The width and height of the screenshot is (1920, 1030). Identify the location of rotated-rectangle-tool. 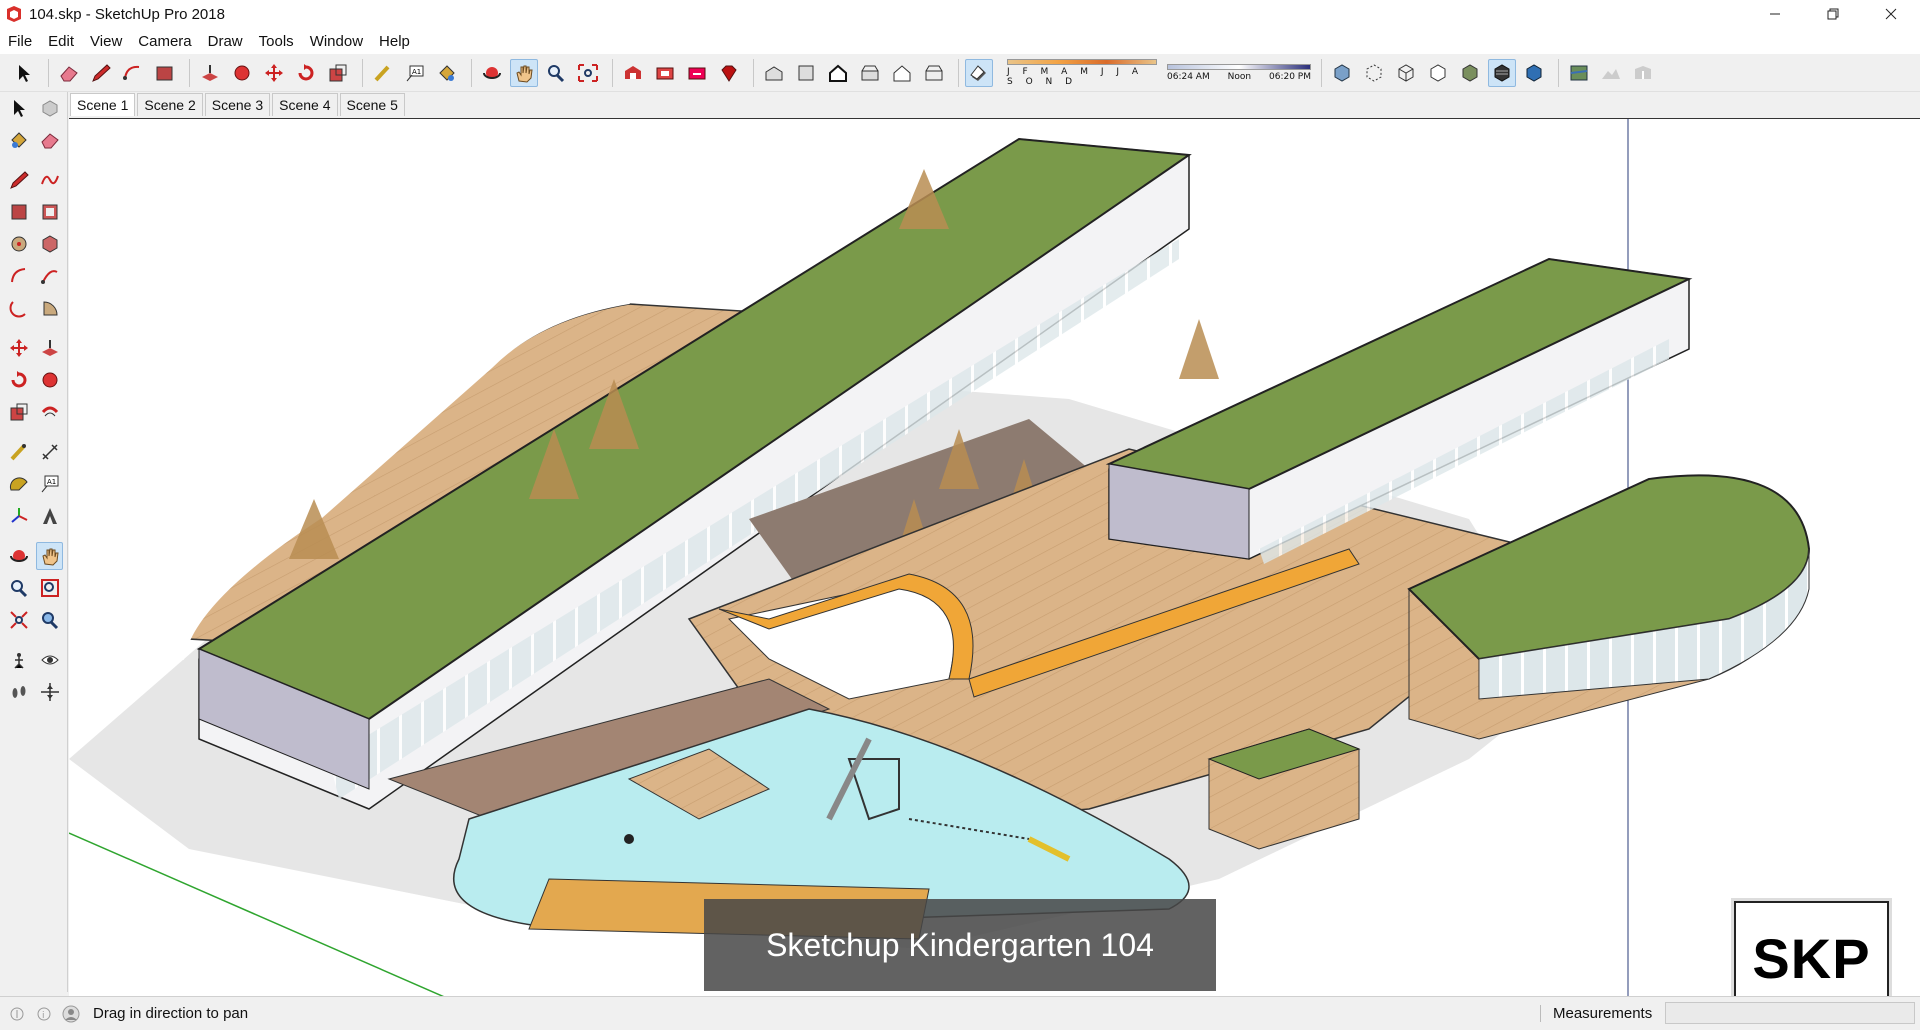
(50, 212).